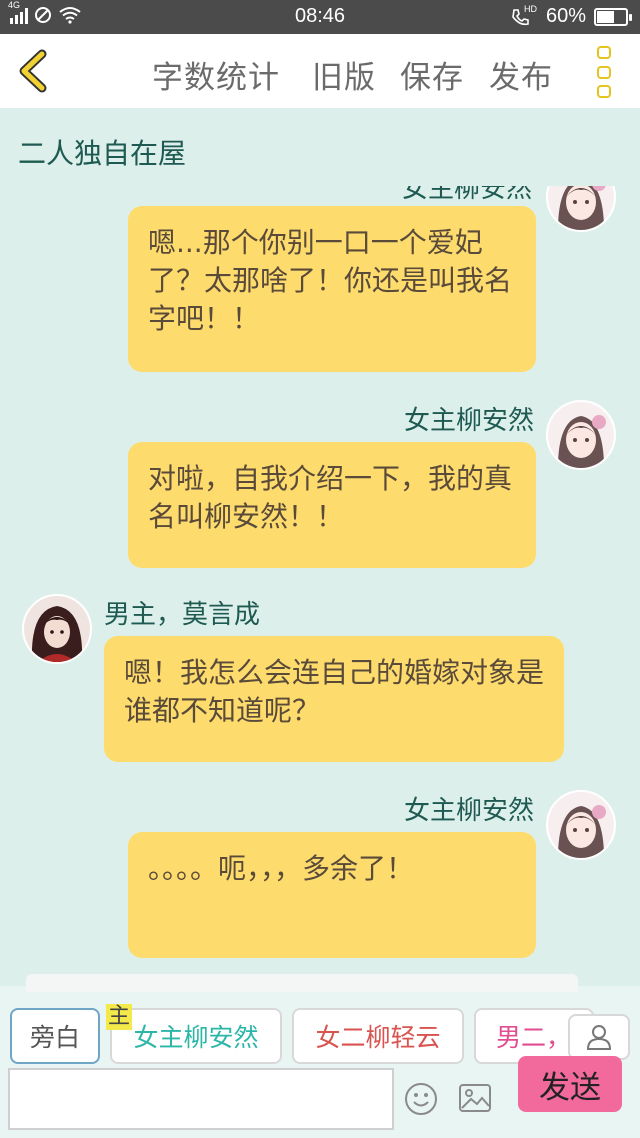 The height and width of the screenshot is (1138, 640). I want to click on status-right: HD 60%, so click(571, 15).